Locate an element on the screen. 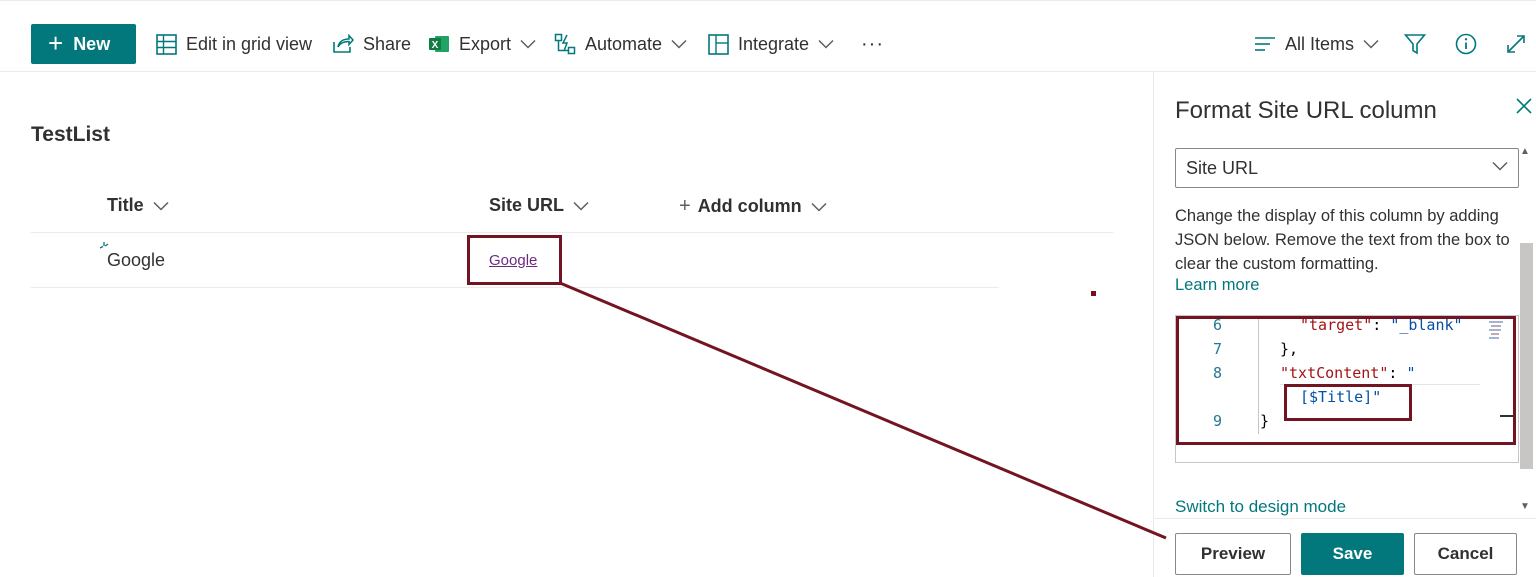 The width and height of the screenshot is (1536, 577). annotation-box-code is located at coordinates (1346, 380).